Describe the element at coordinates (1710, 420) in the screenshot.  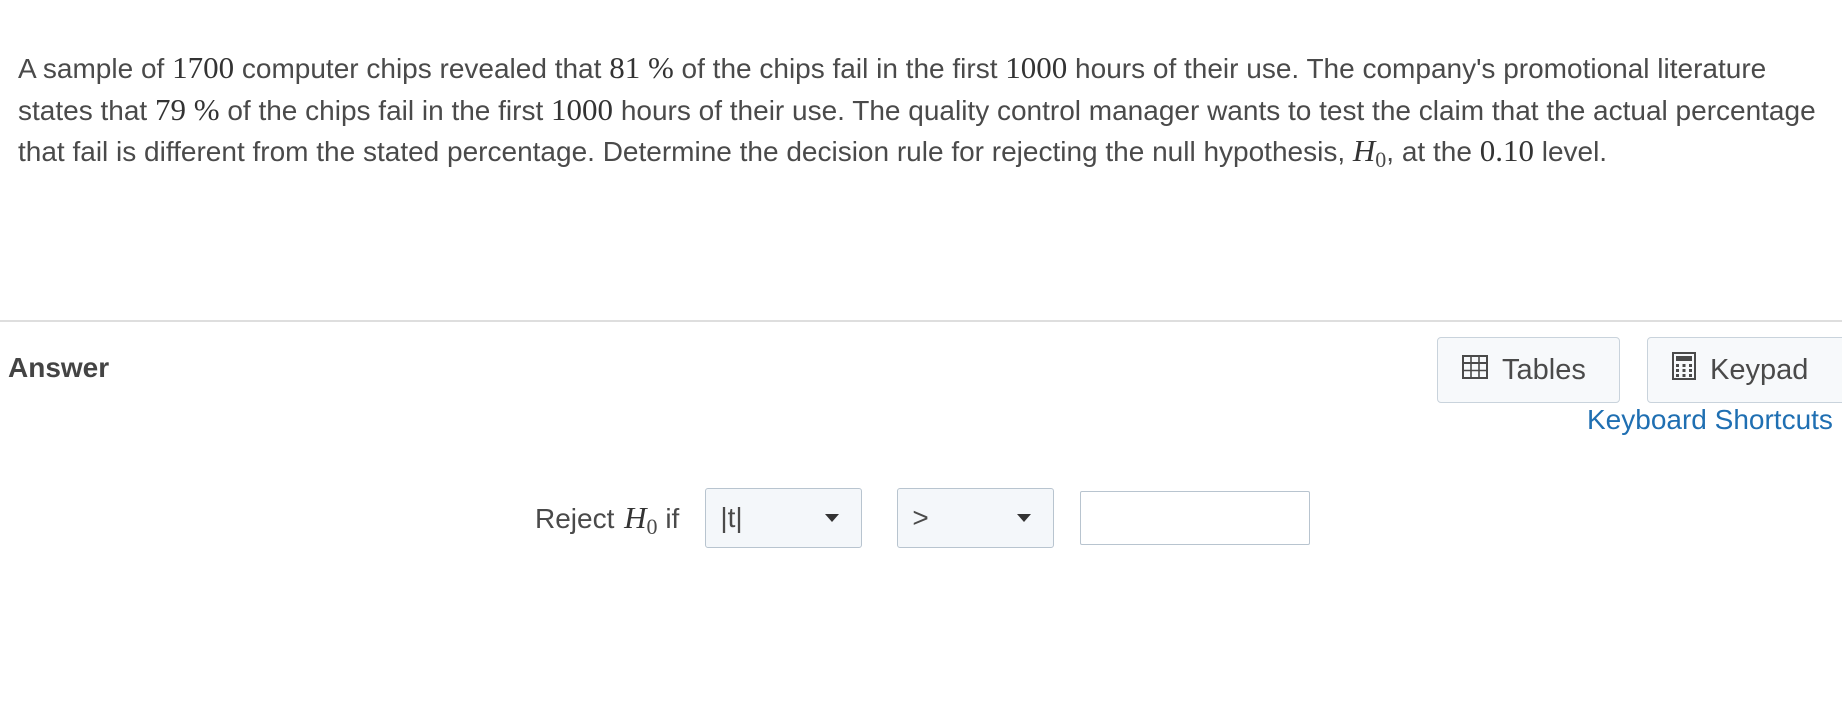
I see `keyboard-shortcuts-link: Keyboard Shortcuts` at that location.